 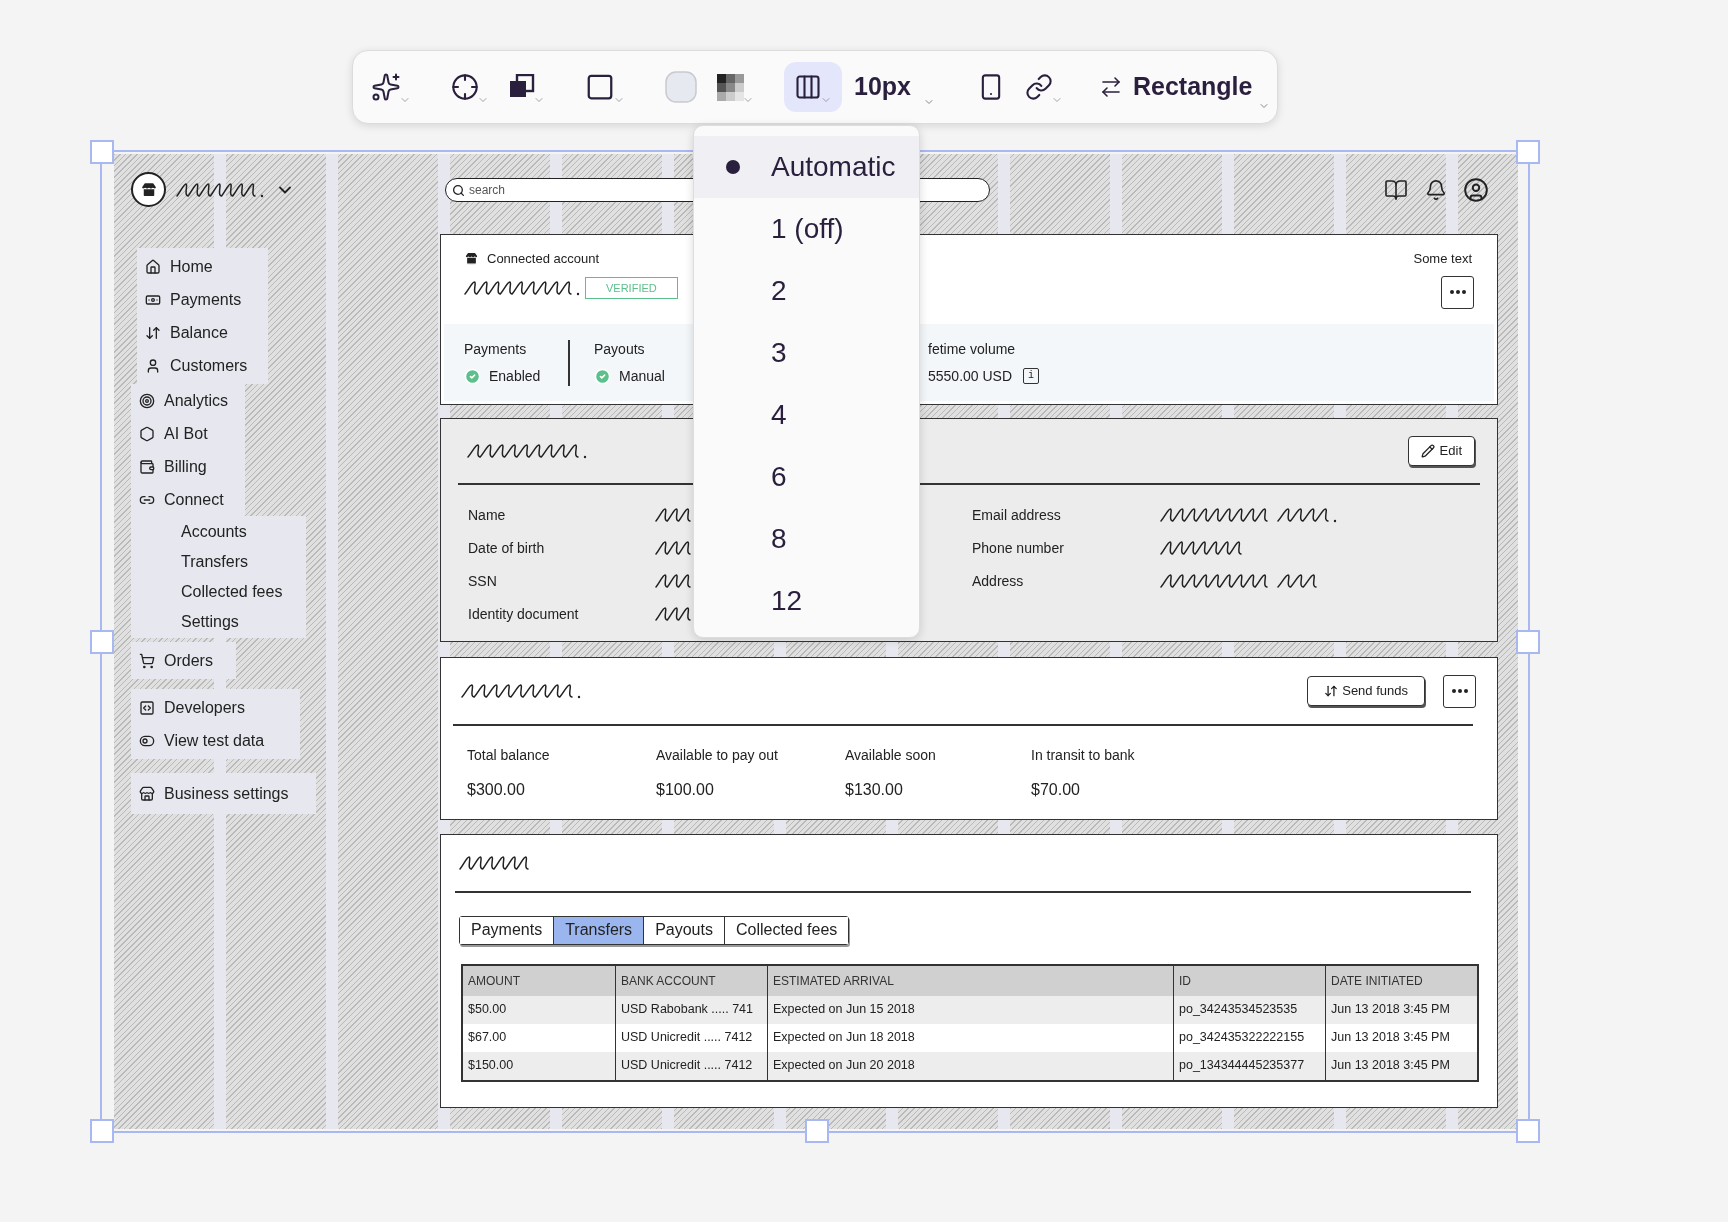 I want to click on toolbar-button, so click(x=813, y=87).